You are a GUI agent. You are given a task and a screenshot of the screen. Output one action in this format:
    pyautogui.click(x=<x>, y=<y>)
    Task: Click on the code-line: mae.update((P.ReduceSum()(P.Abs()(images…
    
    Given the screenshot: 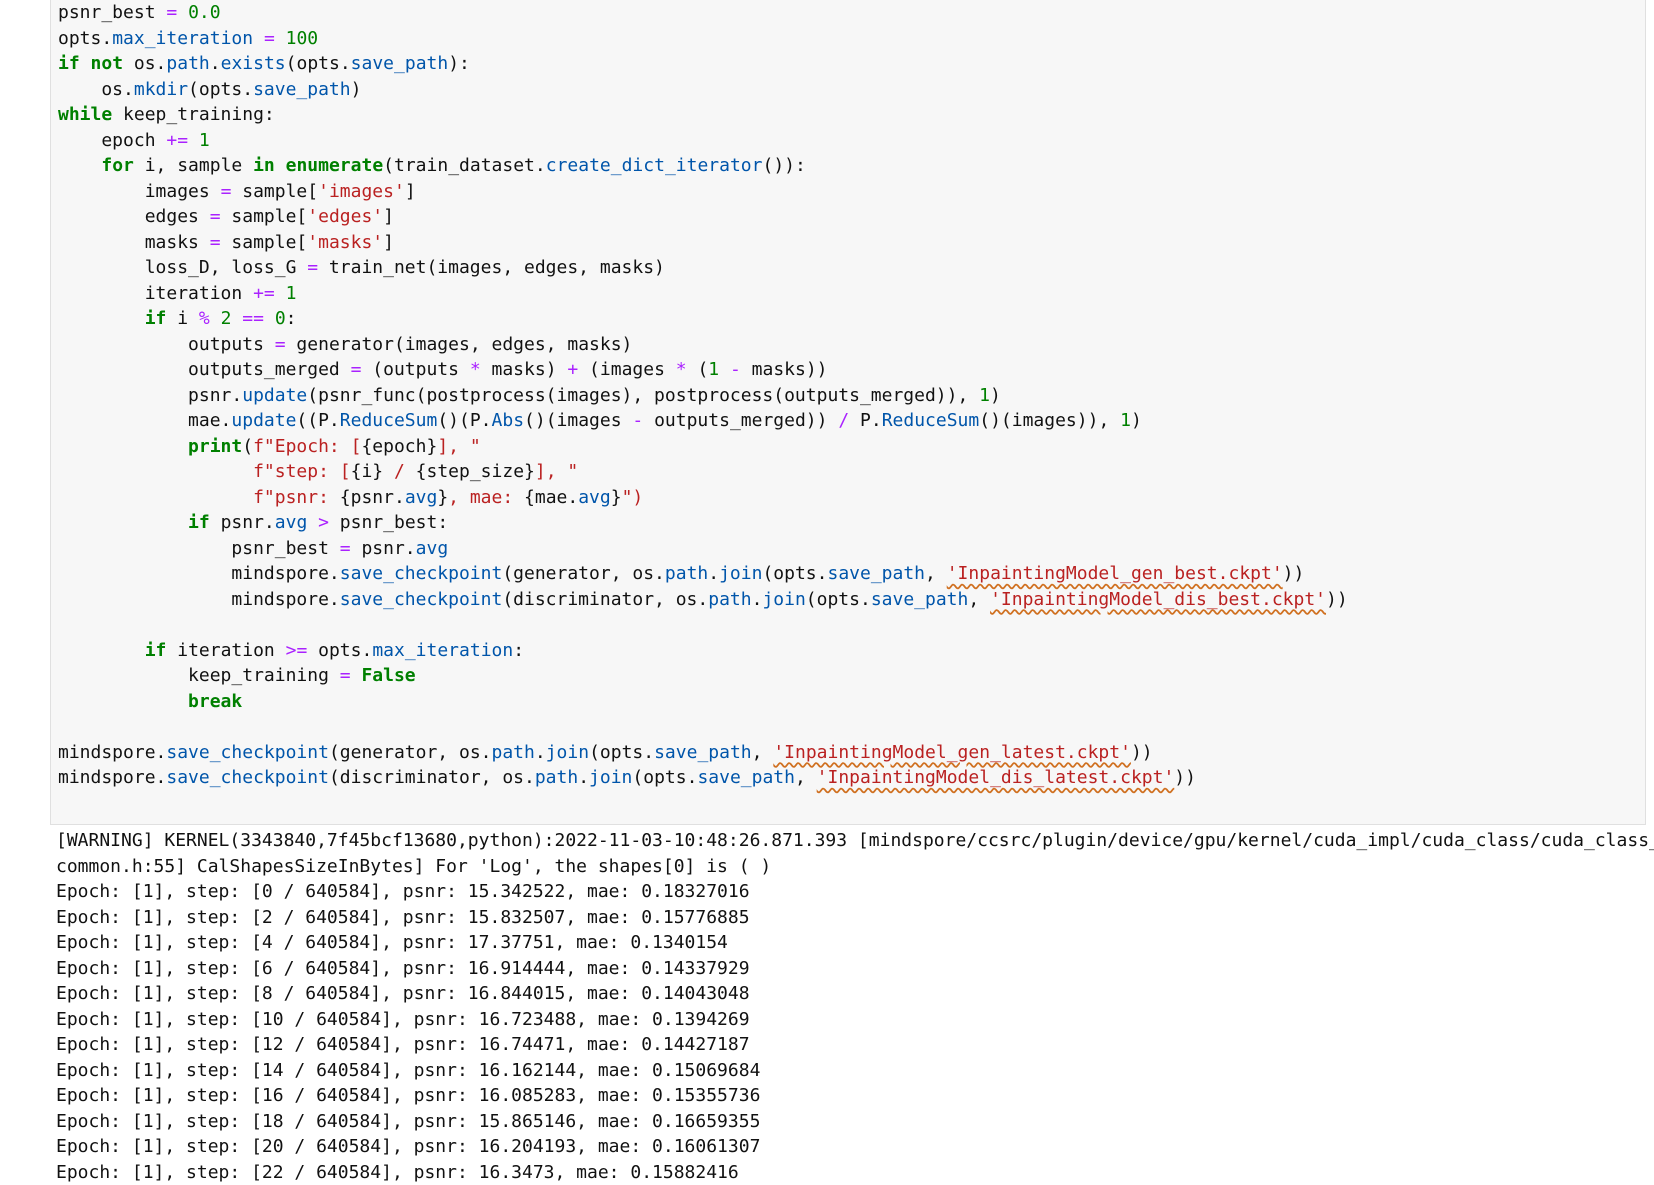 What is the action you would take?
    pyautogui.click(x=703, y=421)
    